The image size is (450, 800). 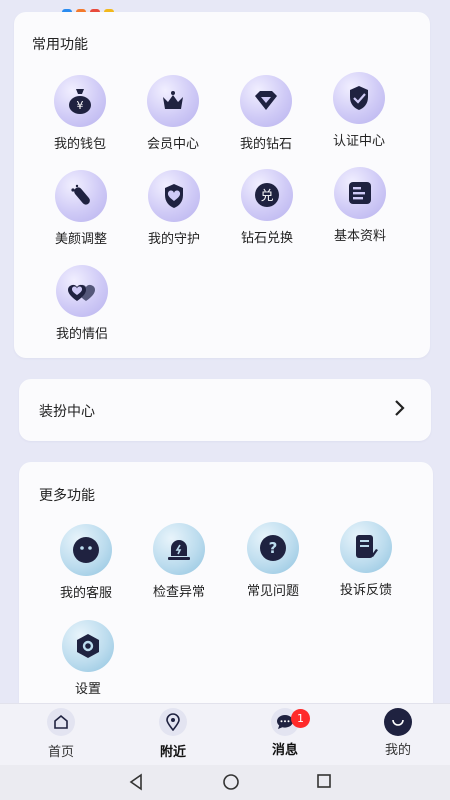 What do you see at coordinates (88, 646) in the screenshot?
I see `settings-hex-icon` at bounding box center [88, 646].